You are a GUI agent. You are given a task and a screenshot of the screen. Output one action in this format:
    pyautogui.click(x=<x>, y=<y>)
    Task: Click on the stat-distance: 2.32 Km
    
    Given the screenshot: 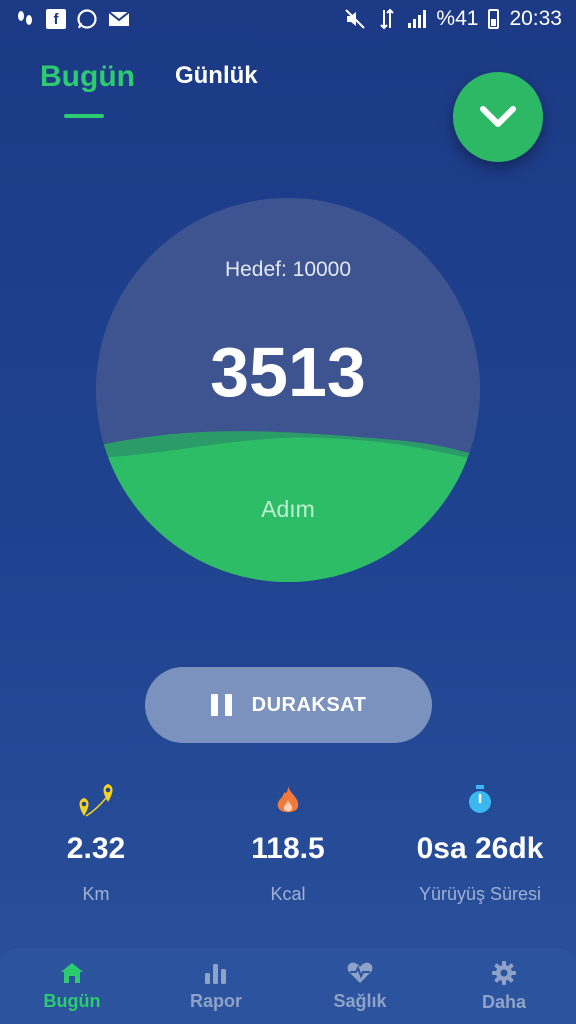 What is the action you would take?
    pyautogui.click(x=96, y=842)
    